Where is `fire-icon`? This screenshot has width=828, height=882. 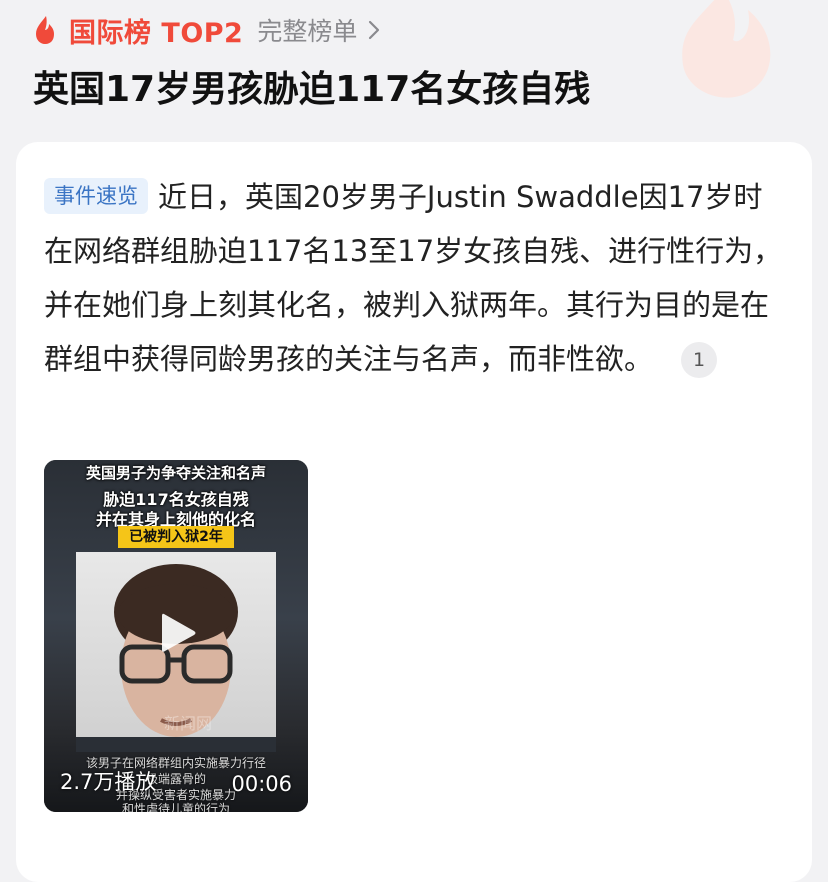
fire-icon is located at coordinates (45, 30).